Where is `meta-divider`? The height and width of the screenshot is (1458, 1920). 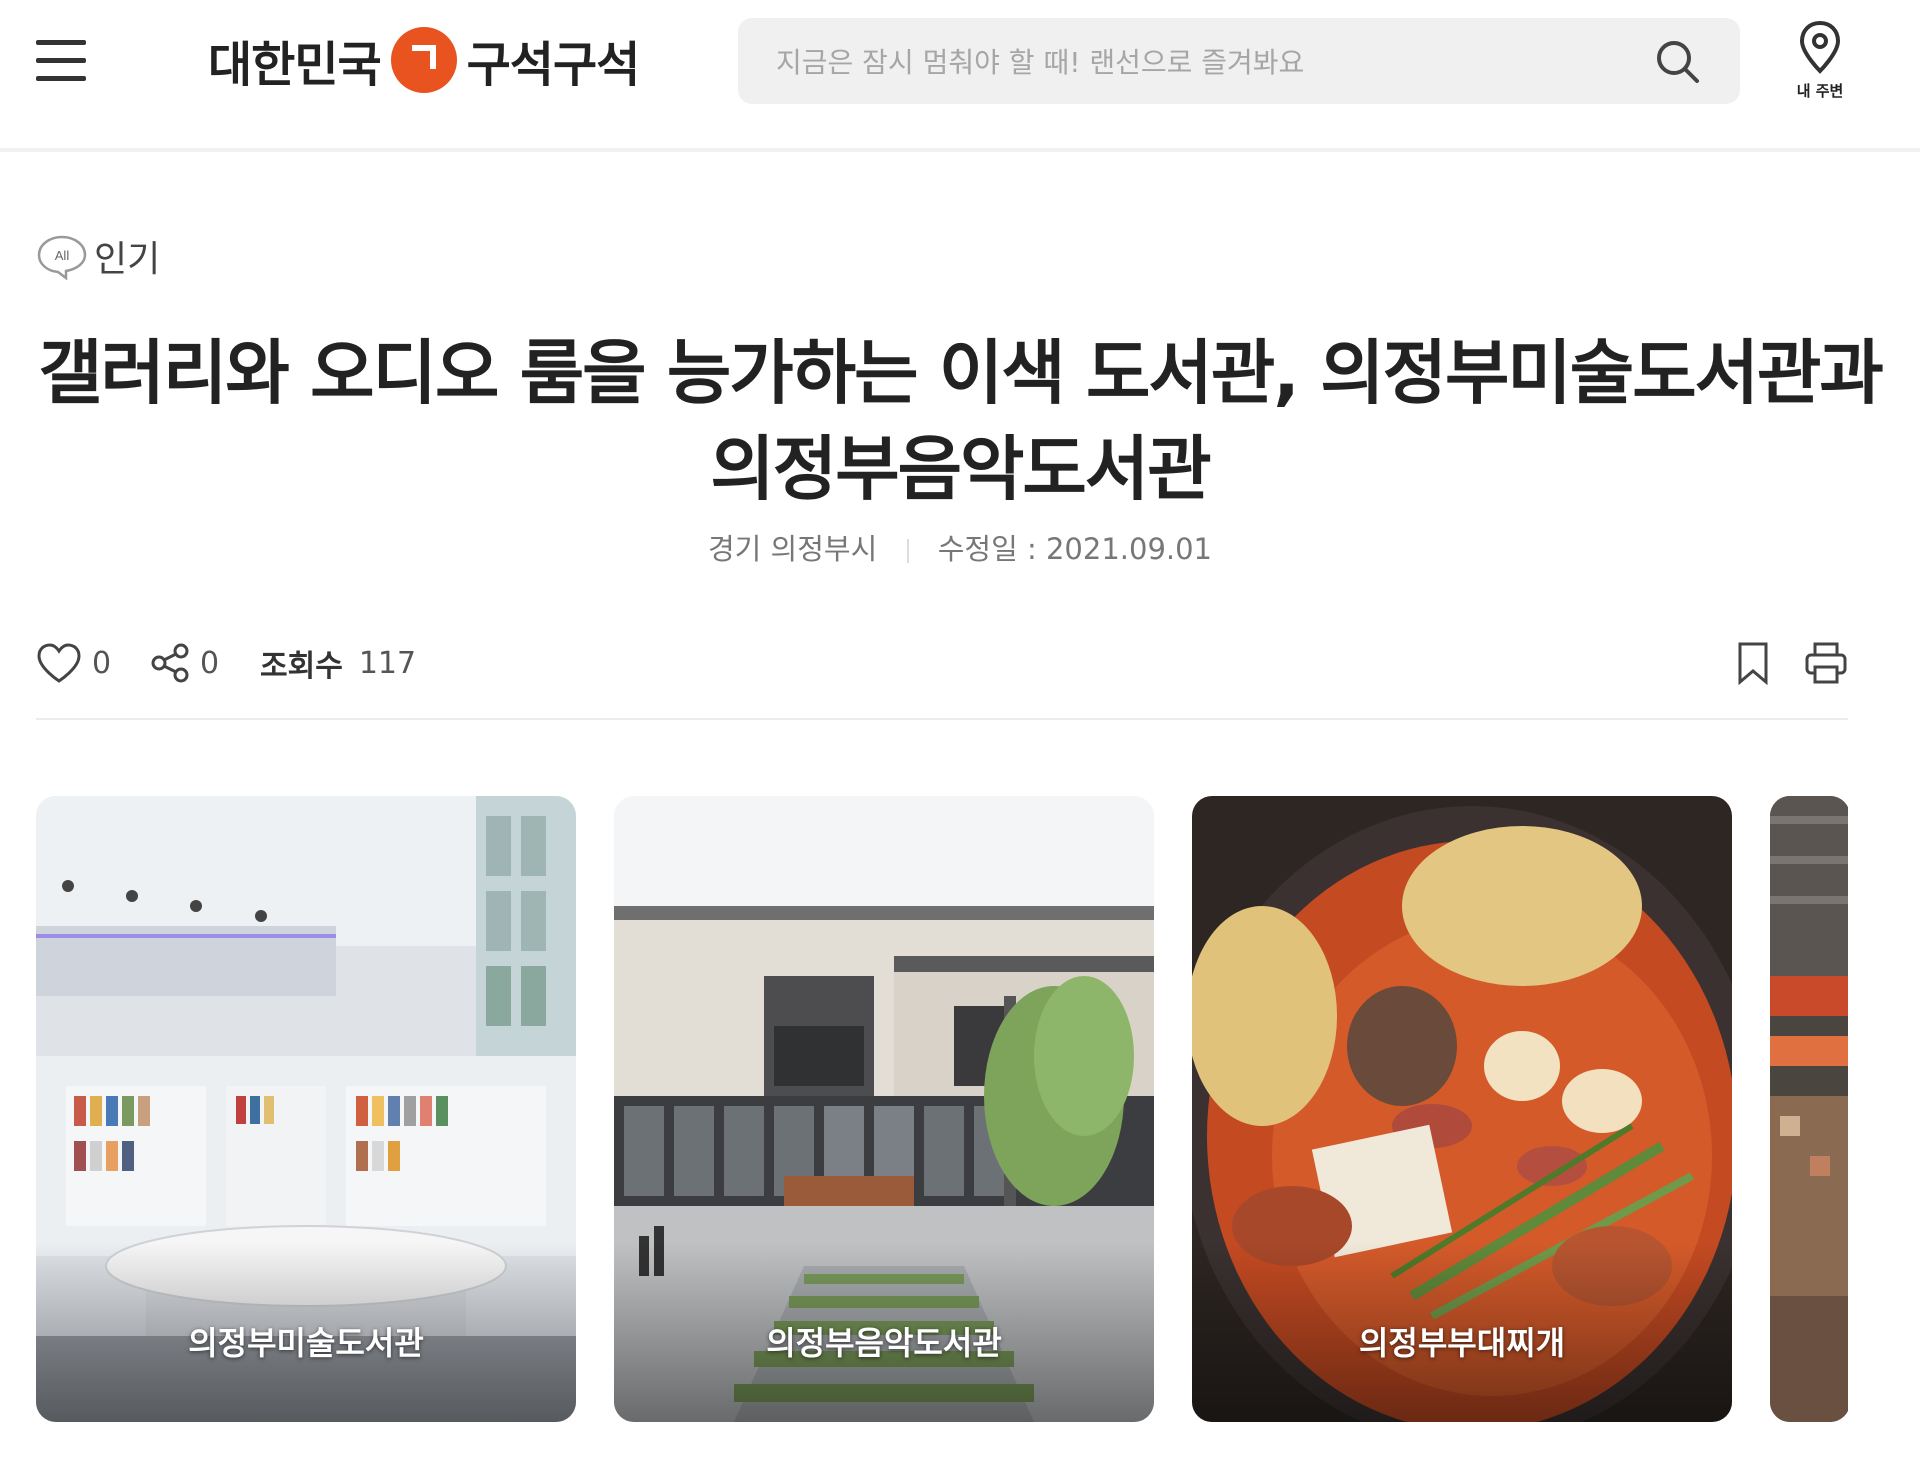
meta-divider is located at coordinates (907, 551).